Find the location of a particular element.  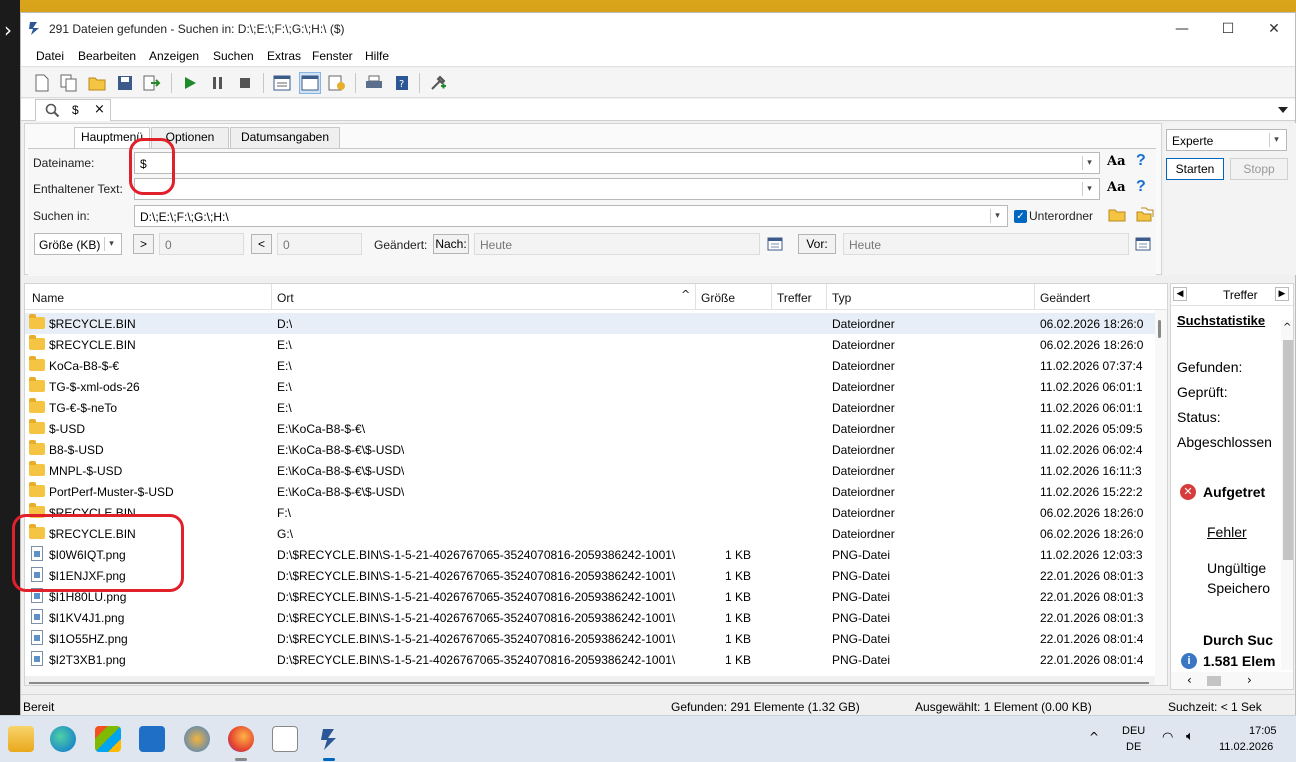

maximize-button: ☐ is located at coordinates (1228, 29).